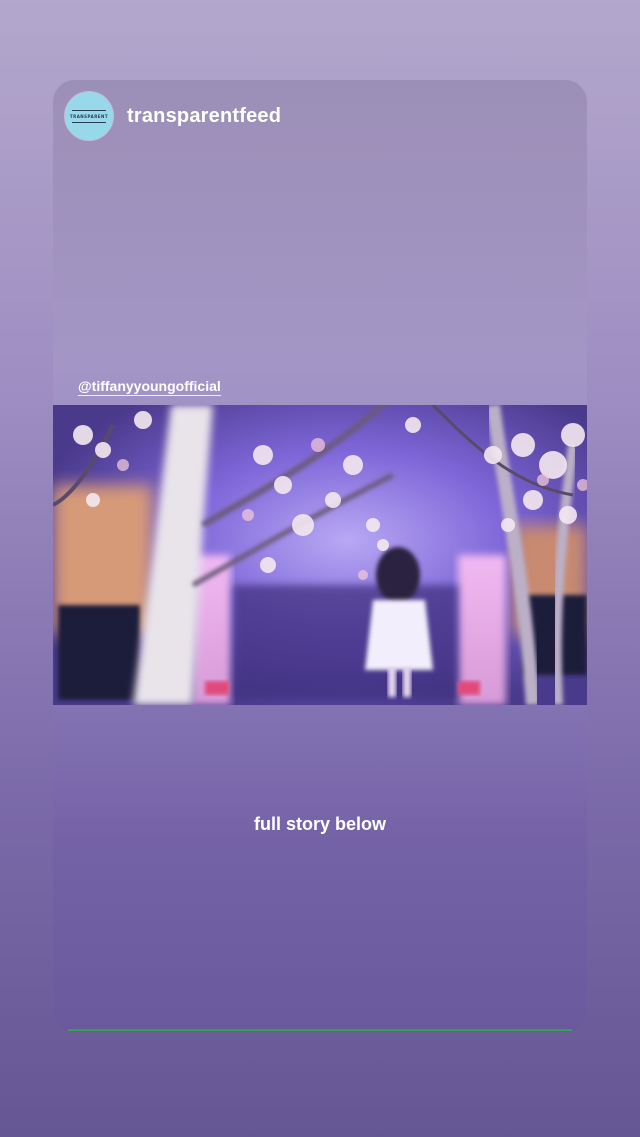 This screenshot has width=640, height=1137. Describe the element at coordinates (149, 387) in the screenshot. I see `mention-tag: @tiffanyyoungofficial` at that location.